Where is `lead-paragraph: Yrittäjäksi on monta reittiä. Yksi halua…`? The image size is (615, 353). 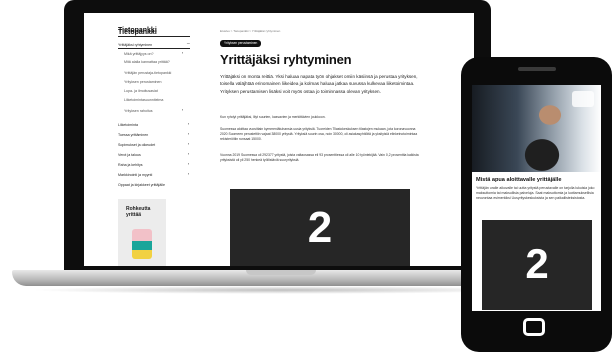 lead-paragraph: Yrittäjäksi on monta reittiä. Yksi halua… is located at coordinates (319, 84).